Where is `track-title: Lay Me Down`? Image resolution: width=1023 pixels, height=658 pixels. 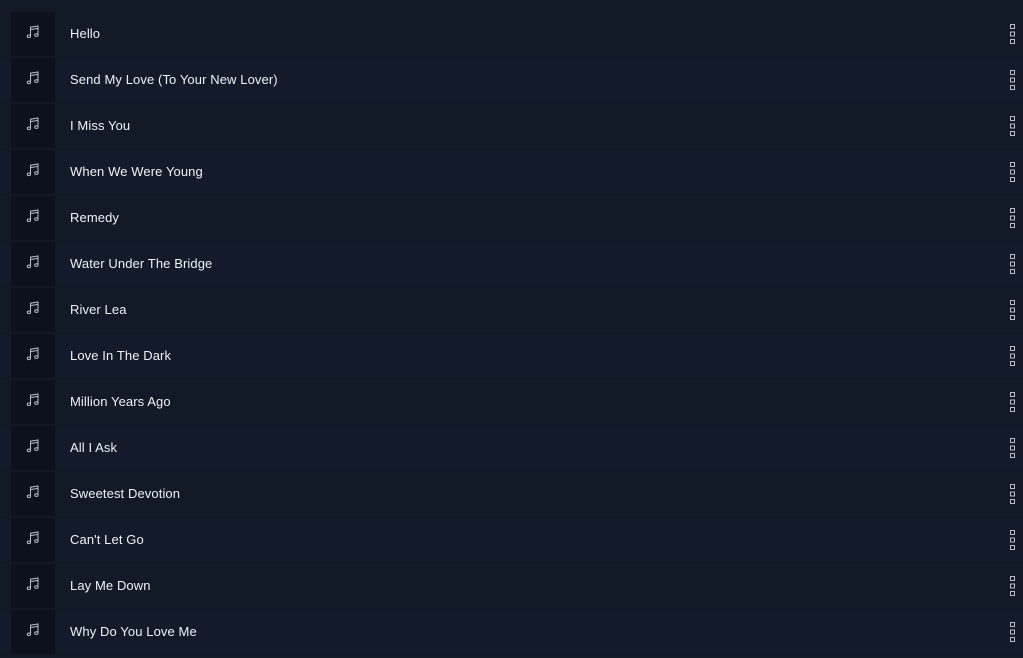
track-title: Lay Me Down is located at coordinates (110, 586).